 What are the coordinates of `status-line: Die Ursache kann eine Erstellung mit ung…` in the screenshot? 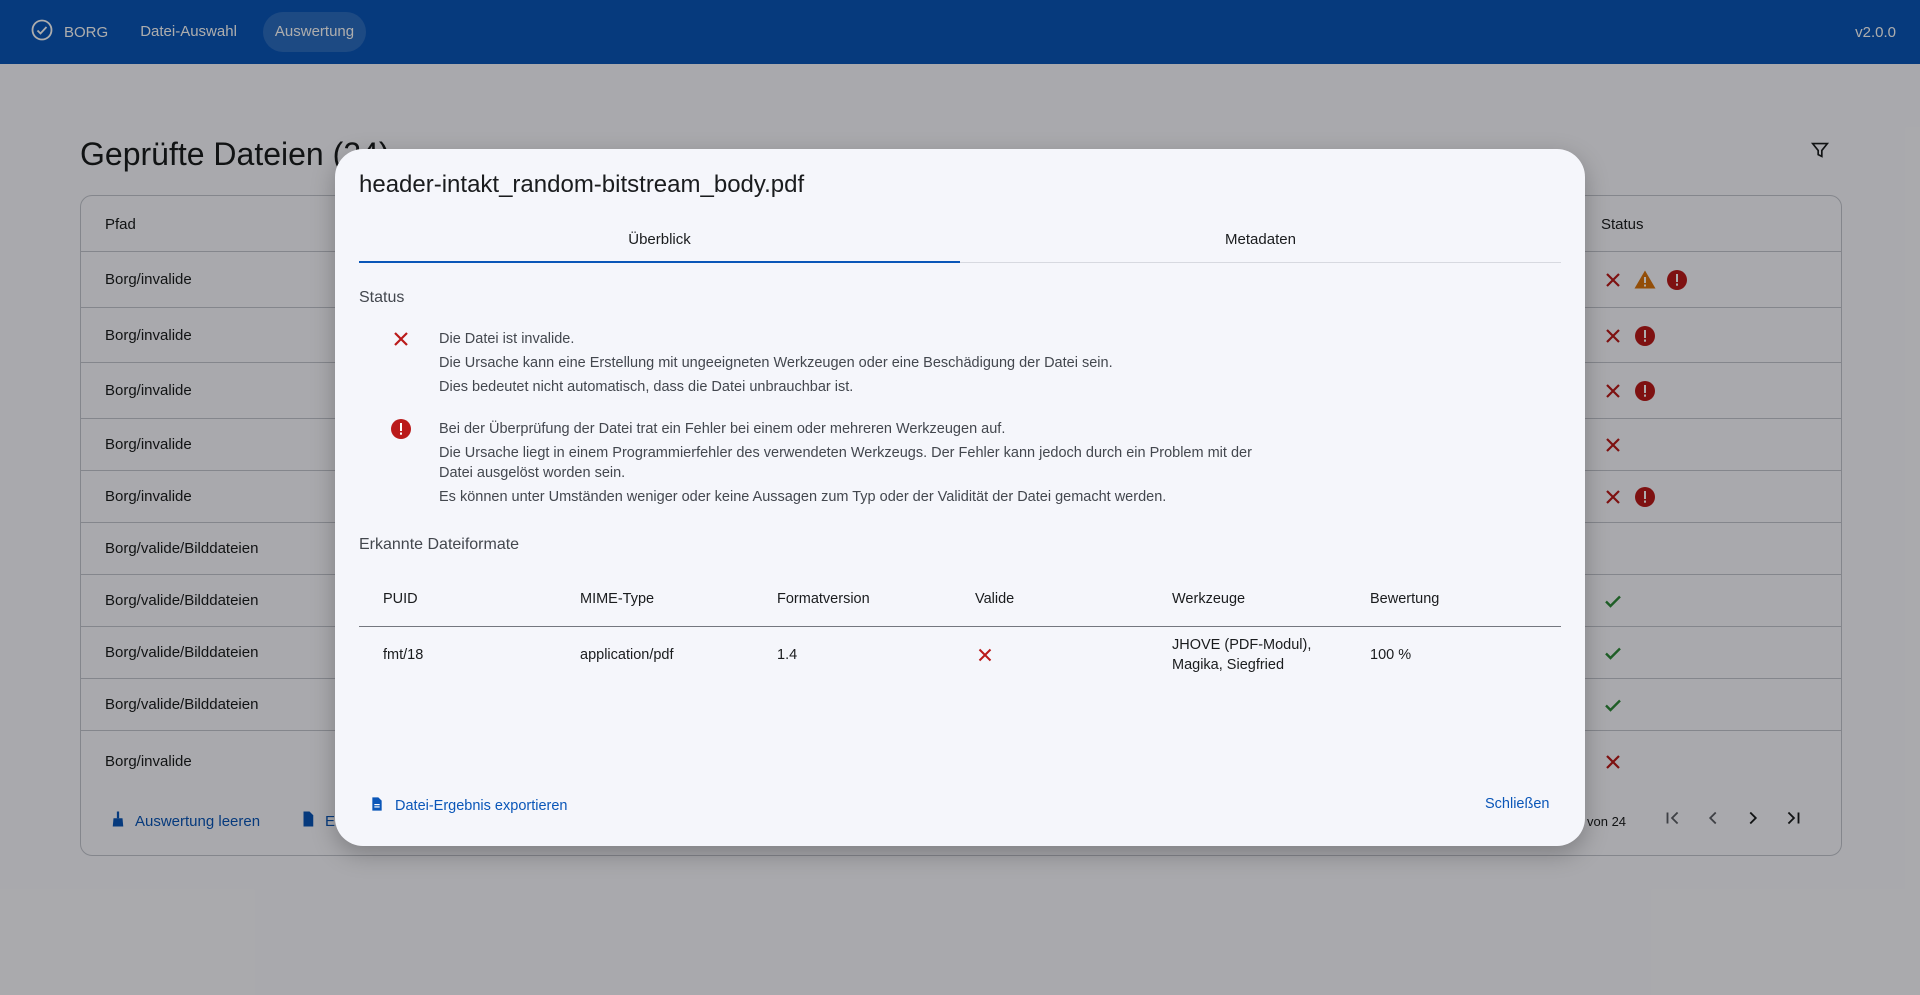 It's located at (776, 363).